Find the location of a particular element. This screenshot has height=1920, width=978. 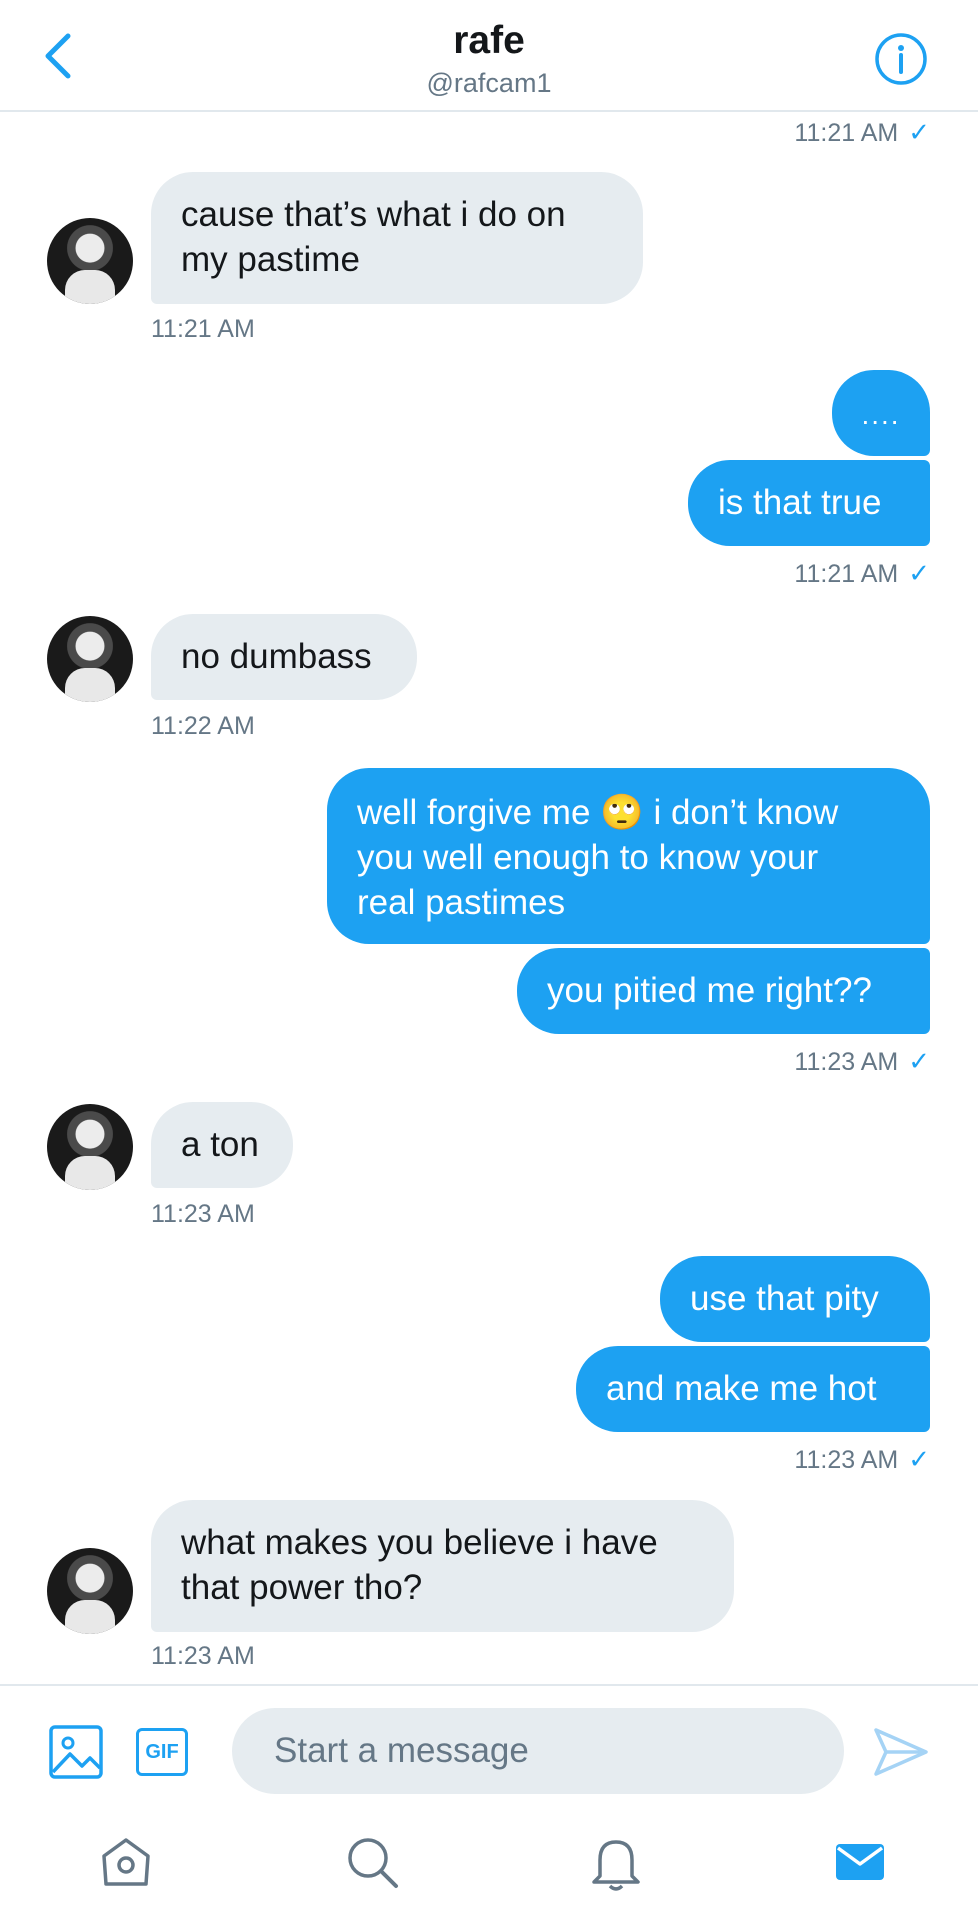

incoming-message-bubble: no dumbass is located at coordinates (284, 657).